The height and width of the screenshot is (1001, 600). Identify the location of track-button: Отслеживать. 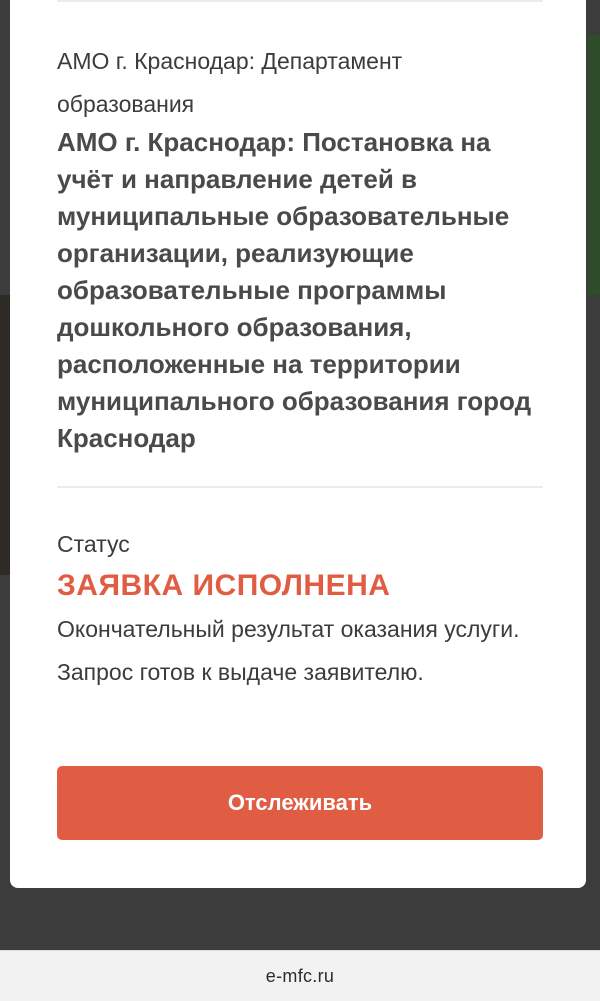
(300, 803).